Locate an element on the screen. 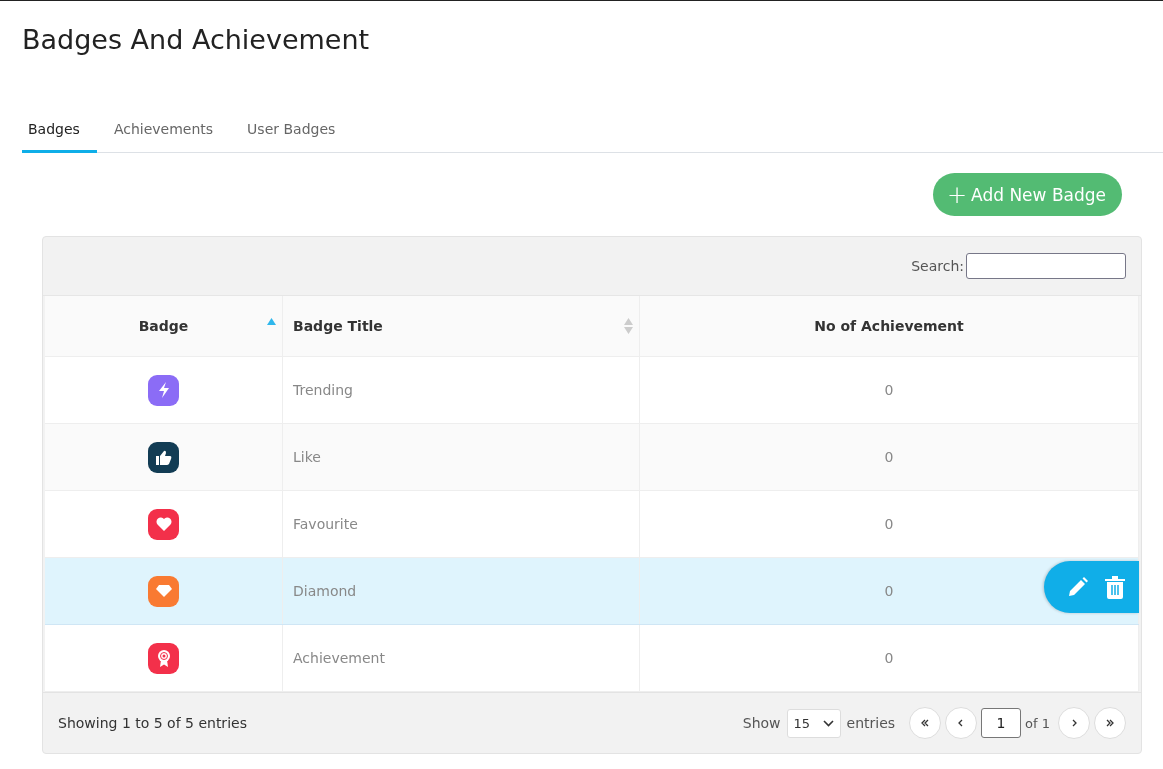  table-cell: Favourite is located at coordinates (325, 524).